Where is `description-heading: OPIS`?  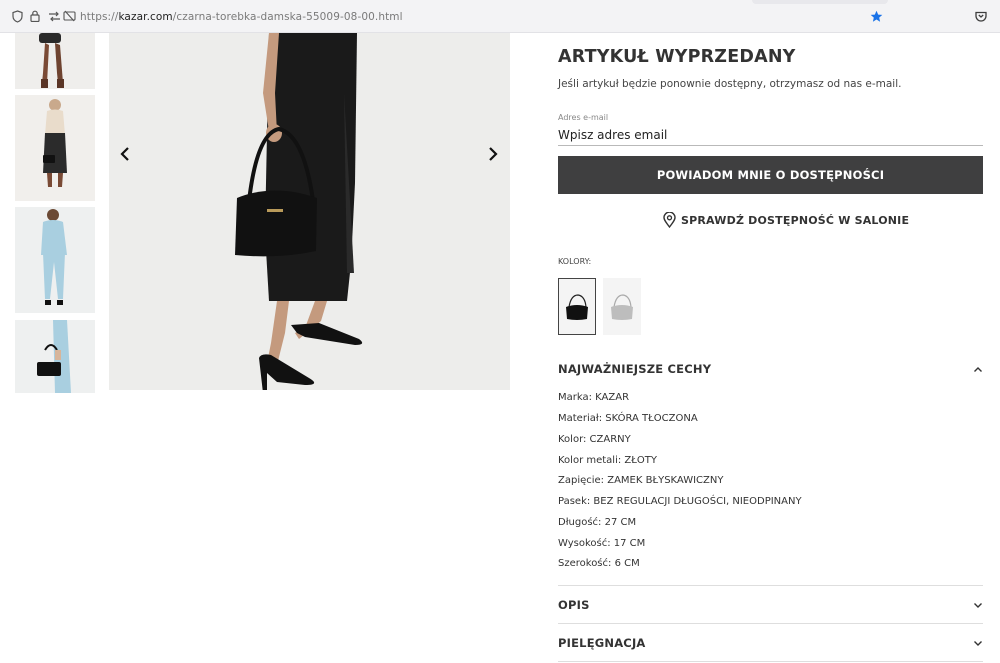
description-heading: OPIS is located at coordinates (574, 605).